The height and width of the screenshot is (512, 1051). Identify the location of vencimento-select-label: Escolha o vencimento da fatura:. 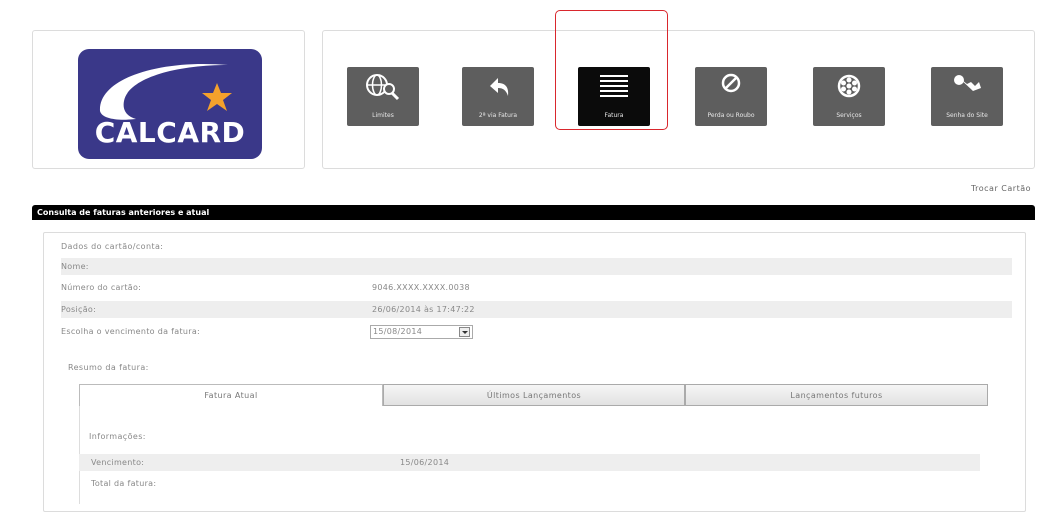
(131, 331).